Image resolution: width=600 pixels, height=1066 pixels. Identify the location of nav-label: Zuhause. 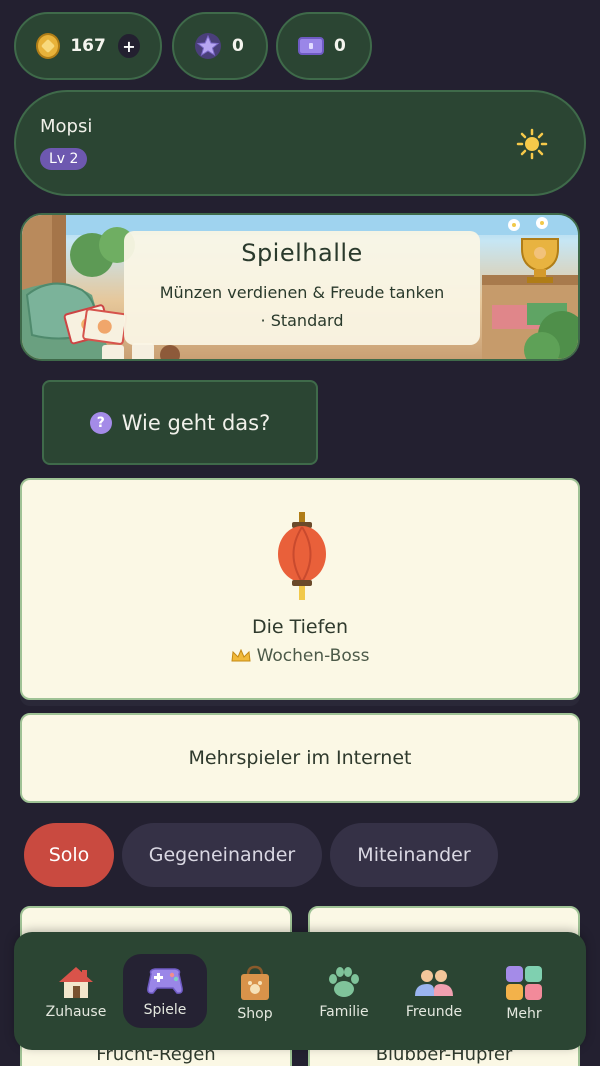
(76, 1012).